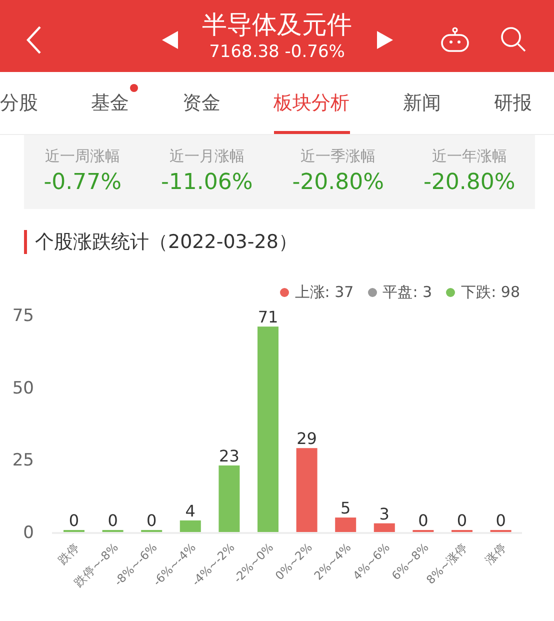 The width and height of the screenshot is (554, 621). What do you see at coordinates (166, 242) in the screenshot?
I see `section-title: 个股涨跌统计（2022-03-28）` at bounding box center [166, 242].